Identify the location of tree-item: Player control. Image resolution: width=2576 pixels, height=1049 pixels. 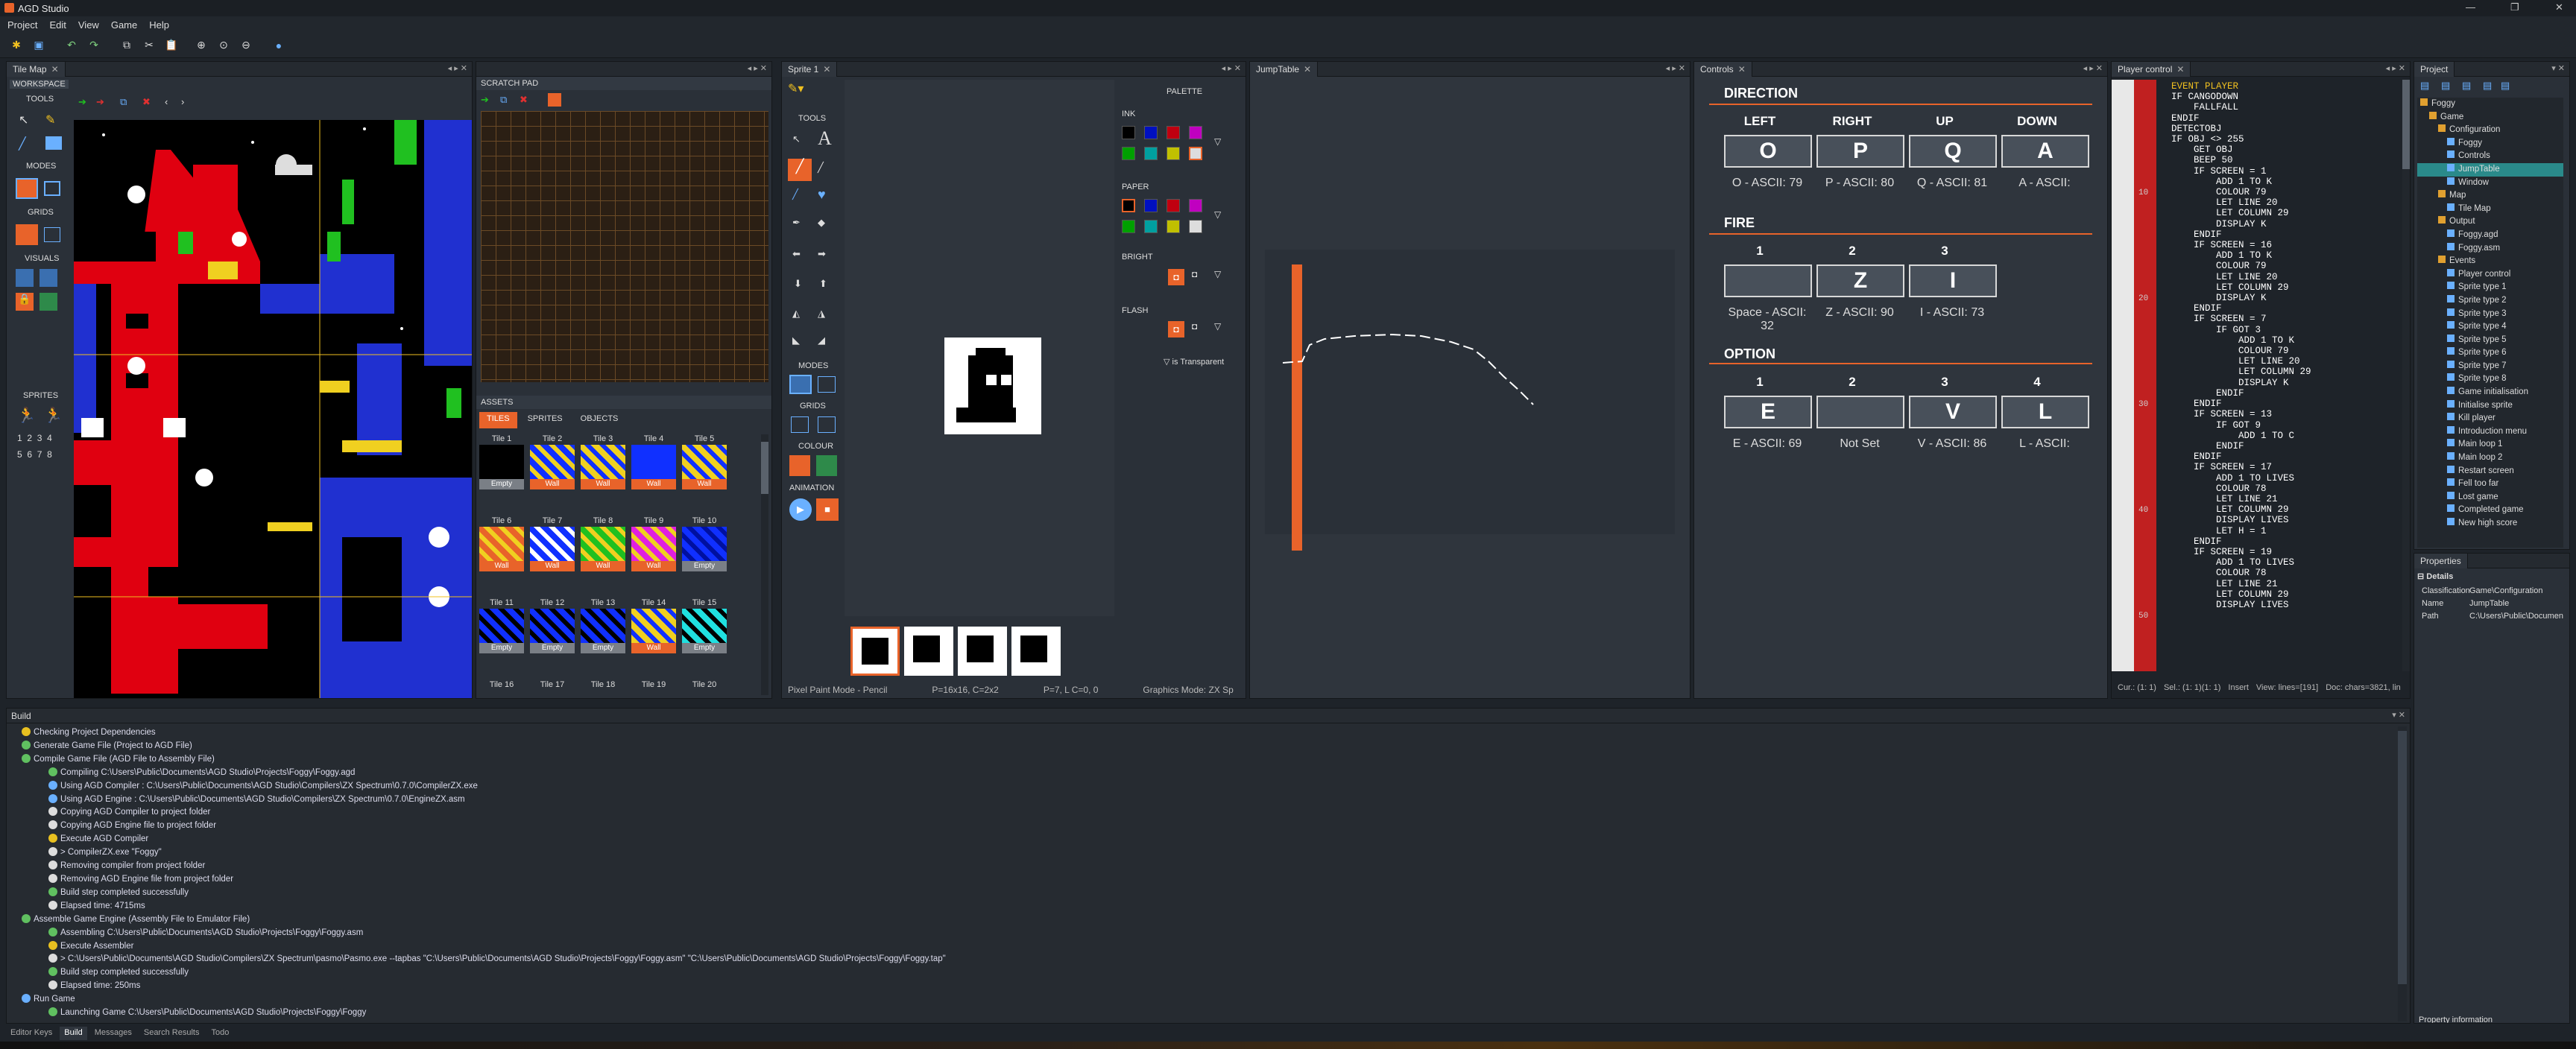
(2490, 275).